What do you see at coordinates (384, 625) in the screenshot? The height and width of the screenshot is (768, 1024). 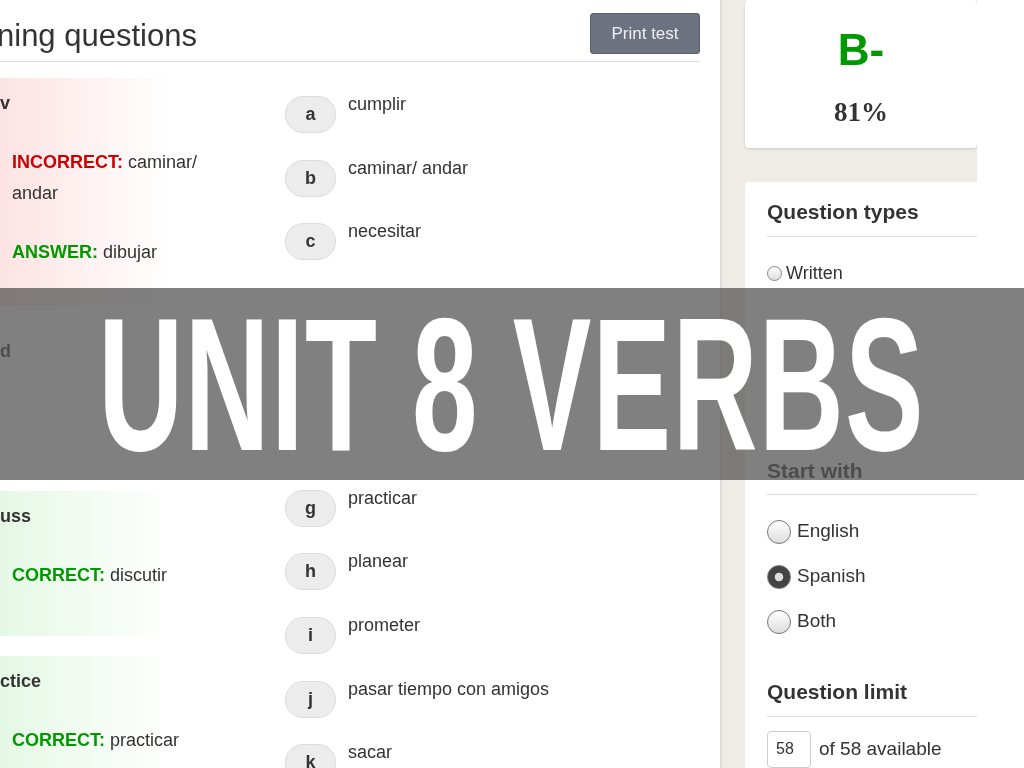 I see `option-text: prometer` at bounding box center [384, 625].